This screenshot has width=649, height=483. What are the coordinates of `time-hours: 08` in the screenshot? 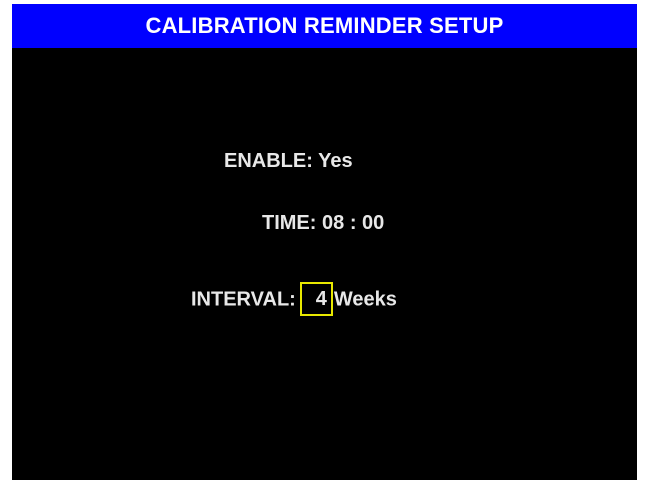 It's located at (333, 223).